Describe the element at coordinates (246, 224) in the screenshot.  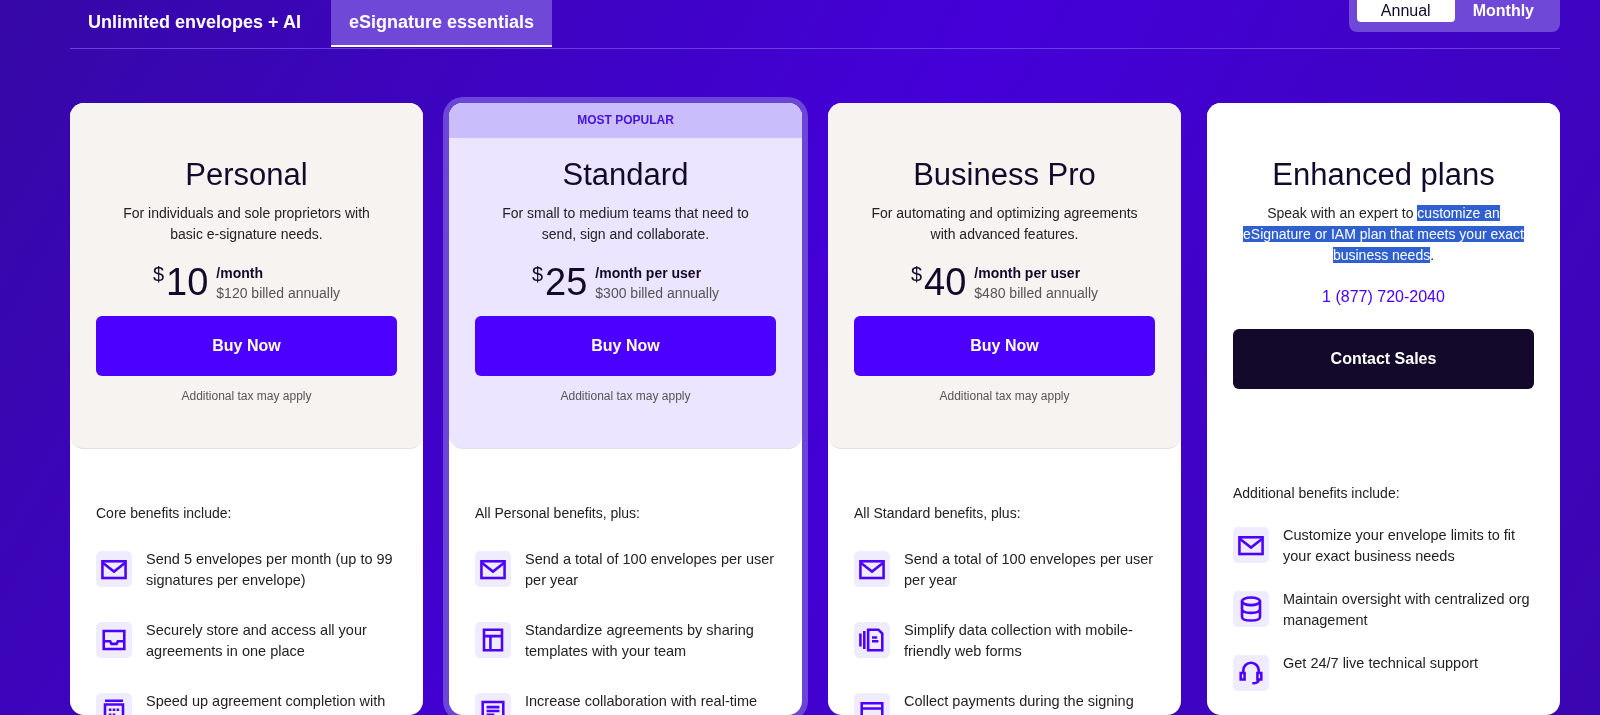
I see `plan-description: For individuals and sole proprietors with basic e-signature needs.` at that location.